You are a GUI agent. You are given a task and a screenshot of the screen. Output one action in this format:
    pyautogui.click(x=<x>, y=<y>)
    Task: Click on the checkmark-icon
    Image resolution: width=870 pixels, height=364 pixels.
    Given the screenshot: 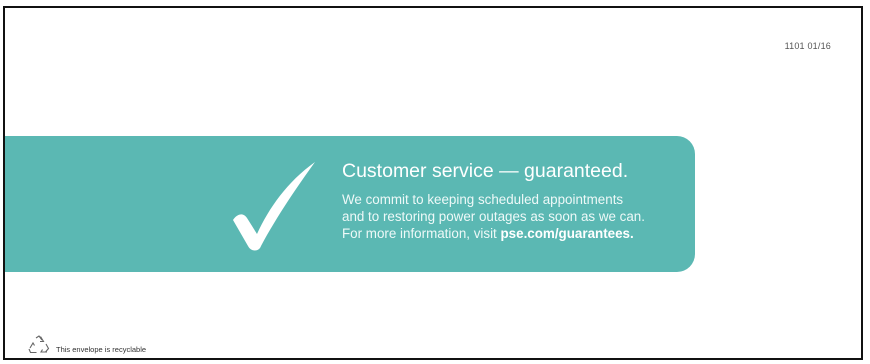 What is the action you would take?
    pyautogui.click(x=274, y=206)
    